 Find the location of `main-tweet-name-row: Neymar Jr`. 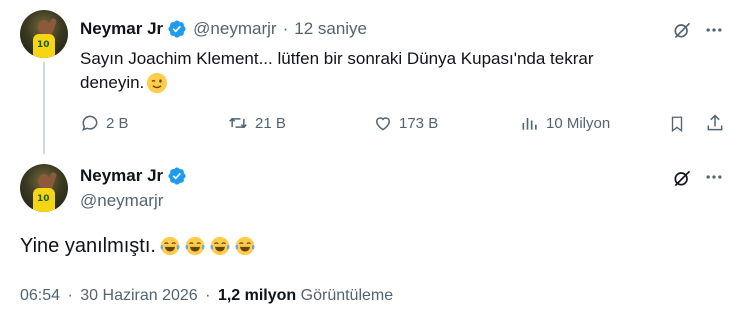

main-tweet-name-row: Neymar Jr is located at coordinates (133, 176).